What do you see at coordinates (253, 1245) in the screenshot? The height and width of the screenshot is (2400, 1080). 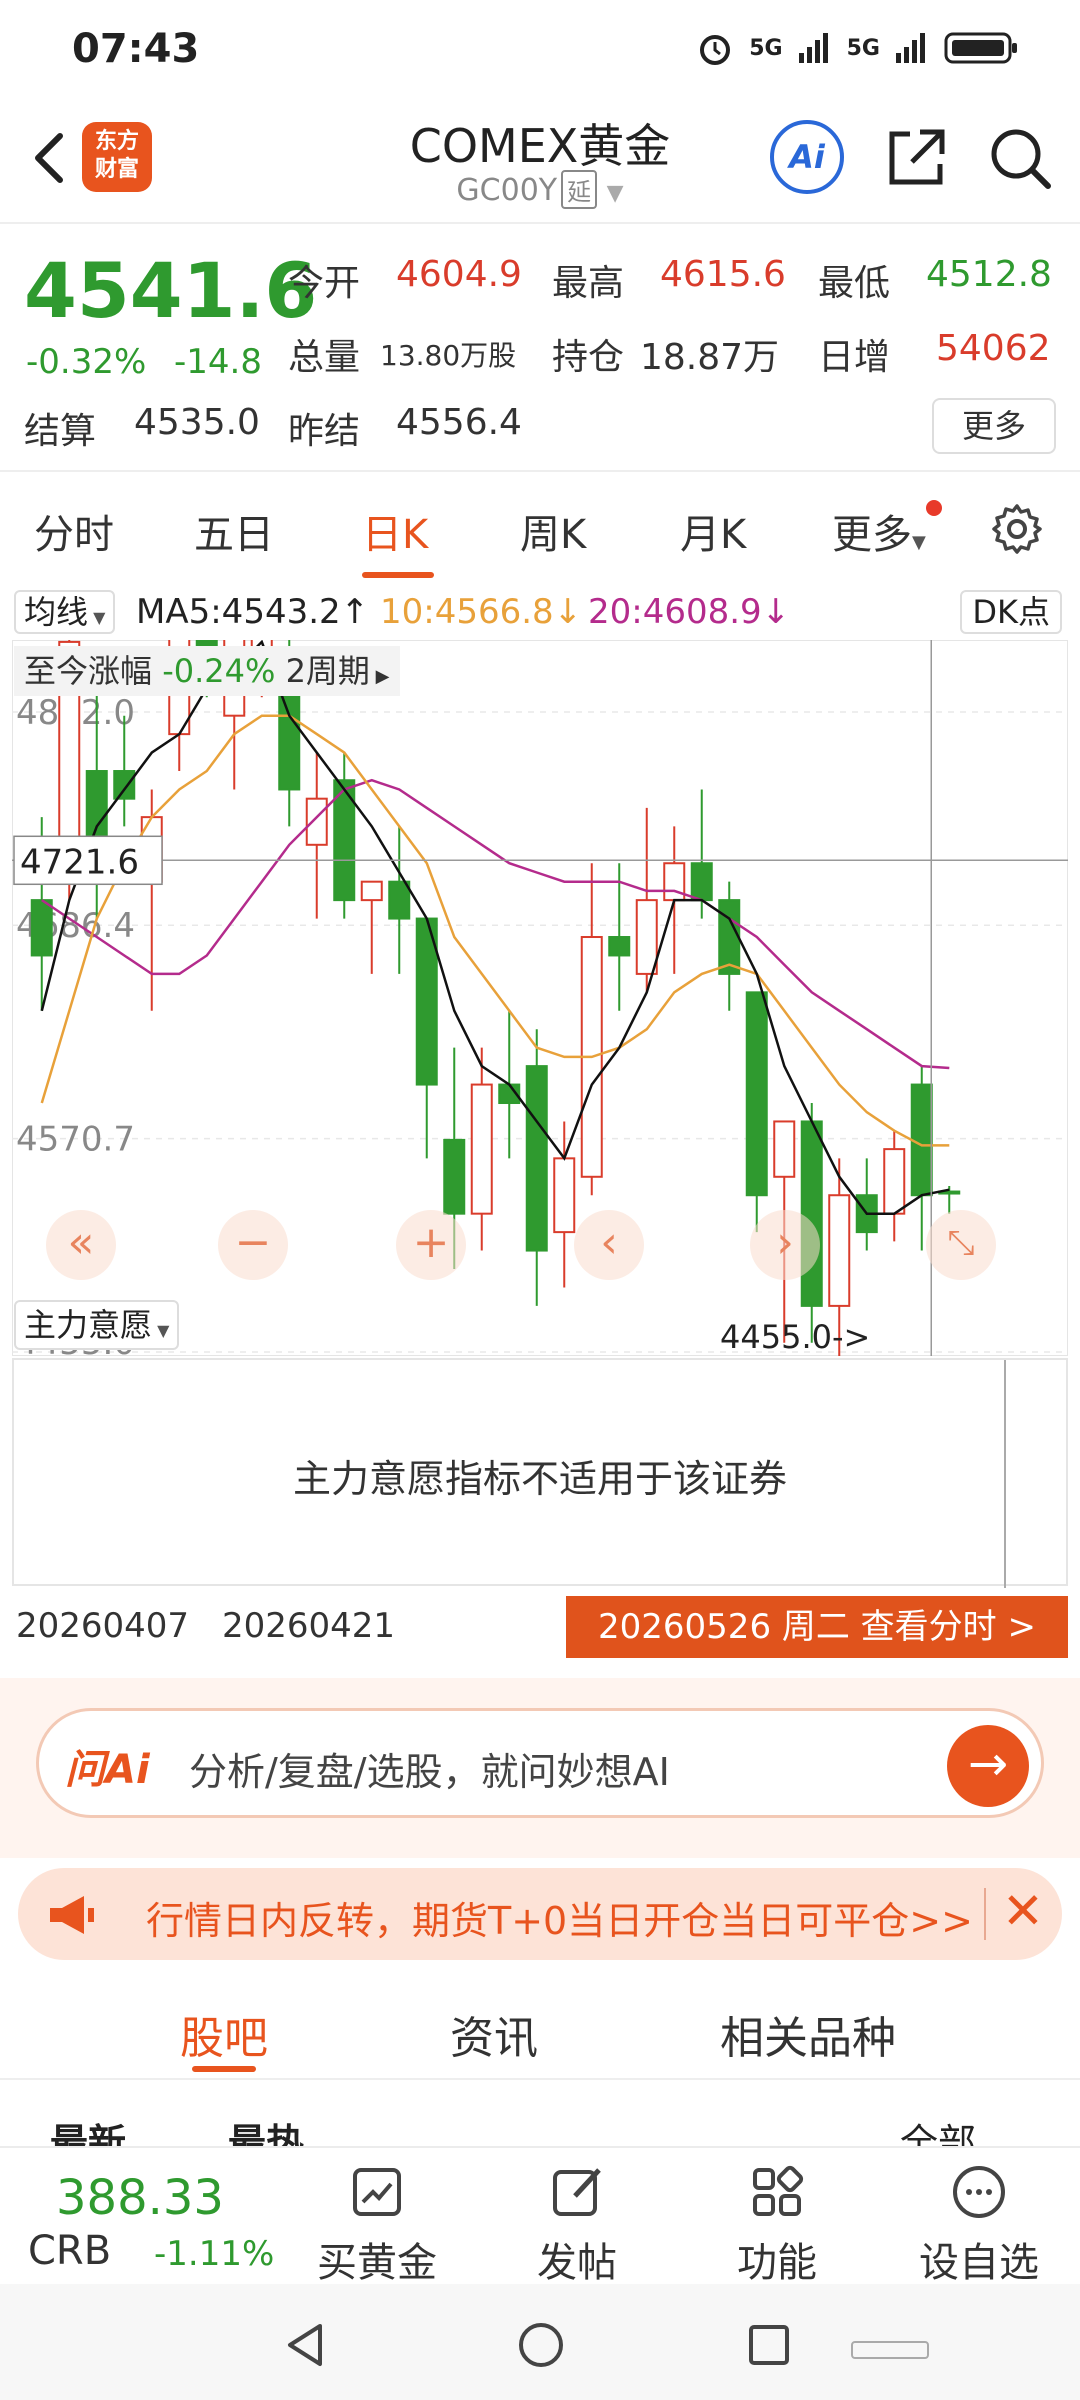 I see `zoom-out-button: −` at bounding box center [253, 1245].